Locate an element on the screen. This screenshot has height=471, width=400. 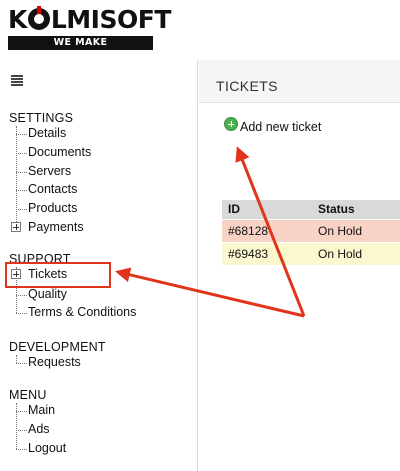
column-header-id: ID is located at coordinates (267, 209).